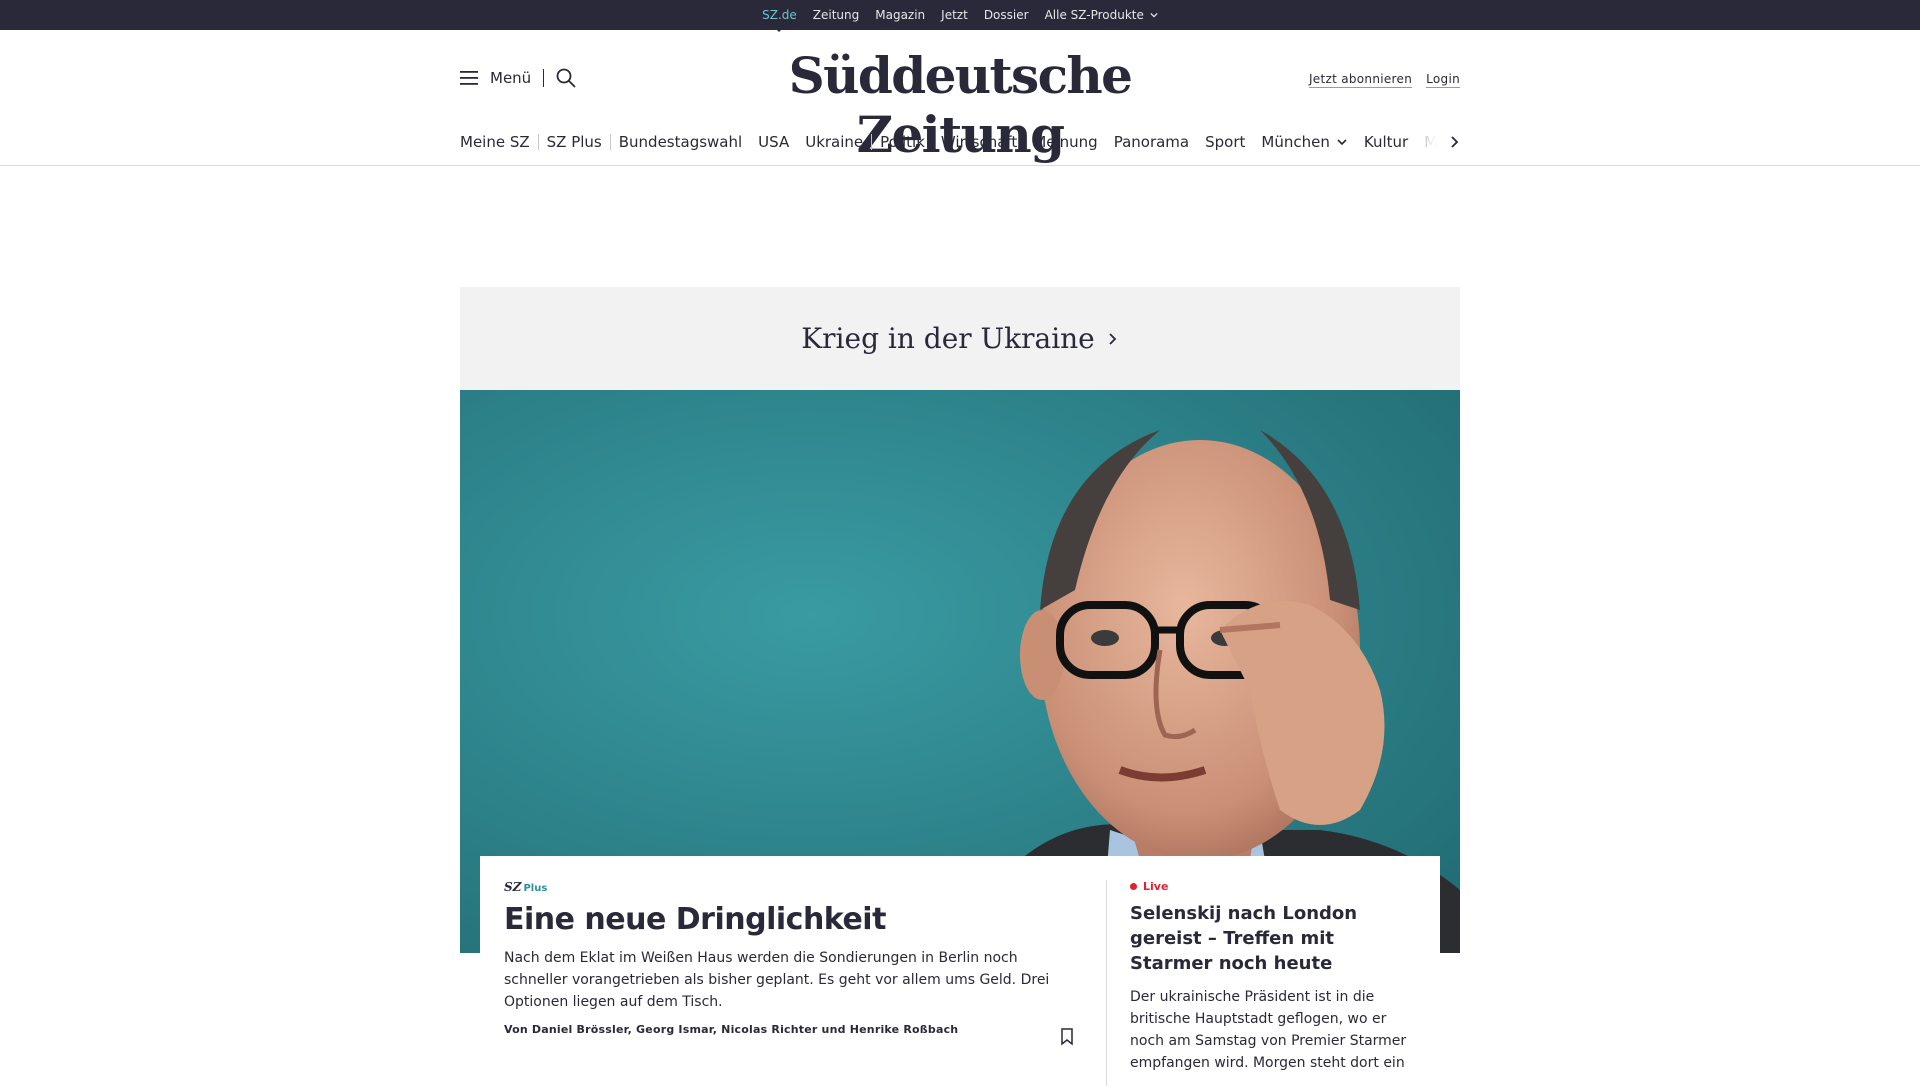  I want to click on search-icon, so click(566, 78).